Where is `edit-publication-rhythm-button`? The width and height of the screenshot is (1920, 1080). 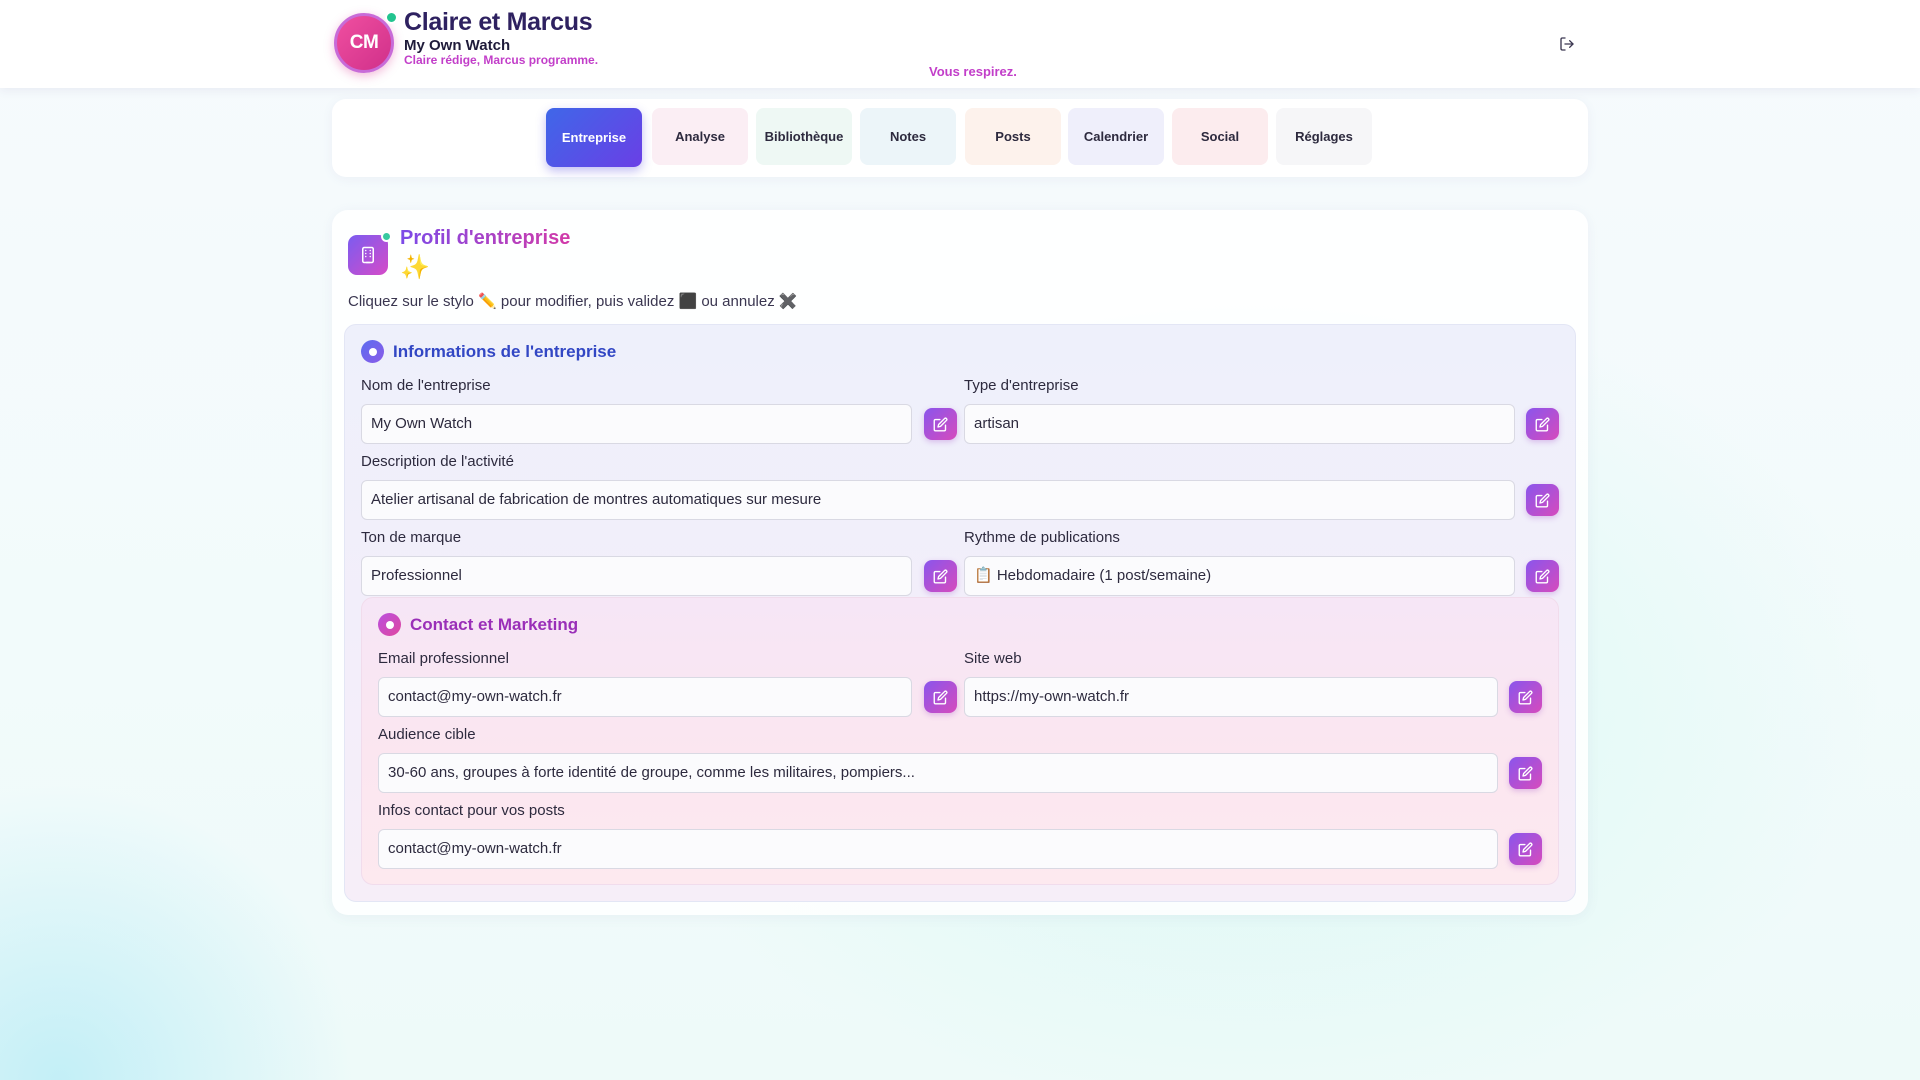 edit-publication-rhythm-button is located at coordinates (1542, 576).